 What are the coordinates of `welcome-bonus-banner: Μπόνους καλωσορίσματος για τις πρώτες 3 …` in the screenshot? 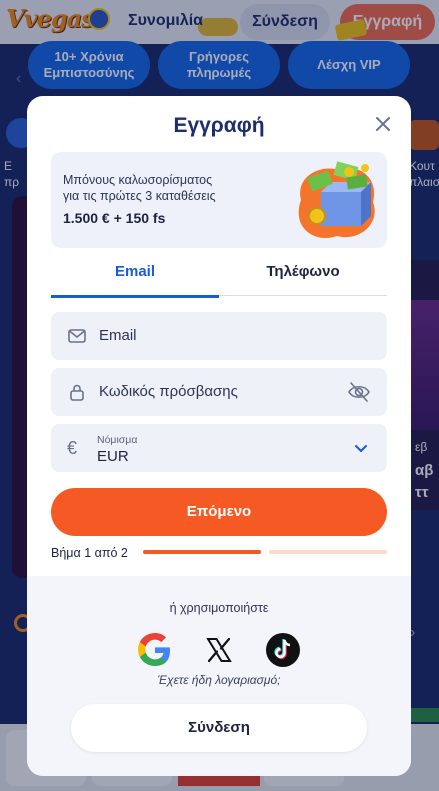 It's located at (219, 200).